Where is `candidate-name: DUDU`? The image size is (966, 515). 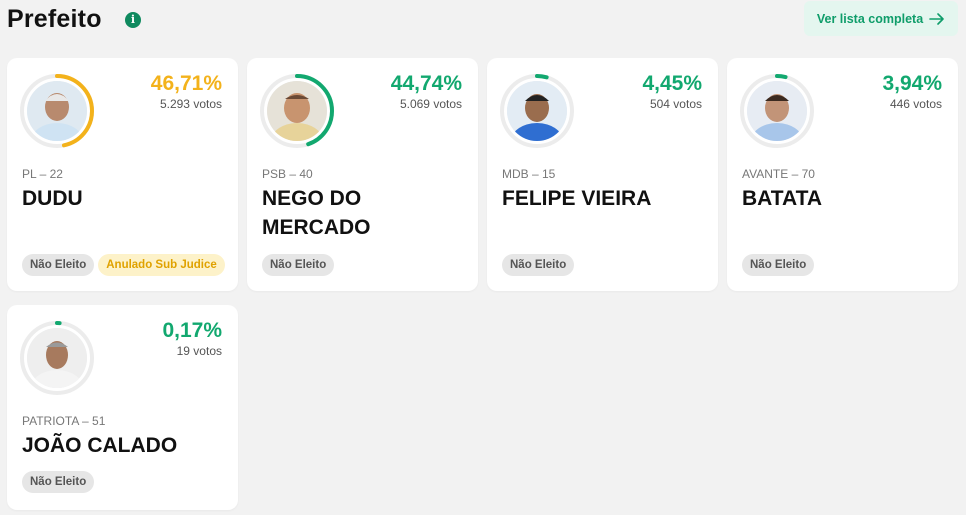
candidate-name: DUDU is located at coordinates (52, 198).